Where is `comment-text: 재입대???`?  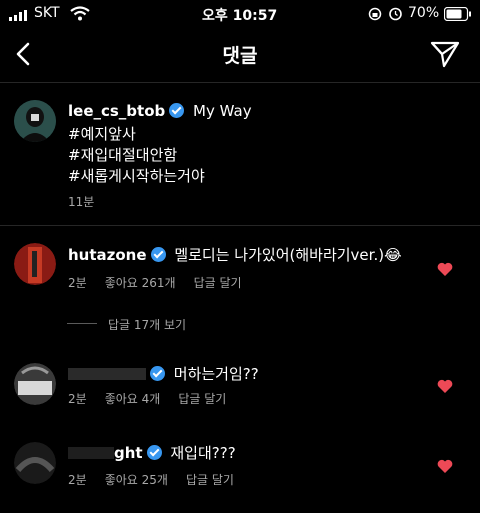 comment-text: 재입대??? is located at coordinates (203, 453).